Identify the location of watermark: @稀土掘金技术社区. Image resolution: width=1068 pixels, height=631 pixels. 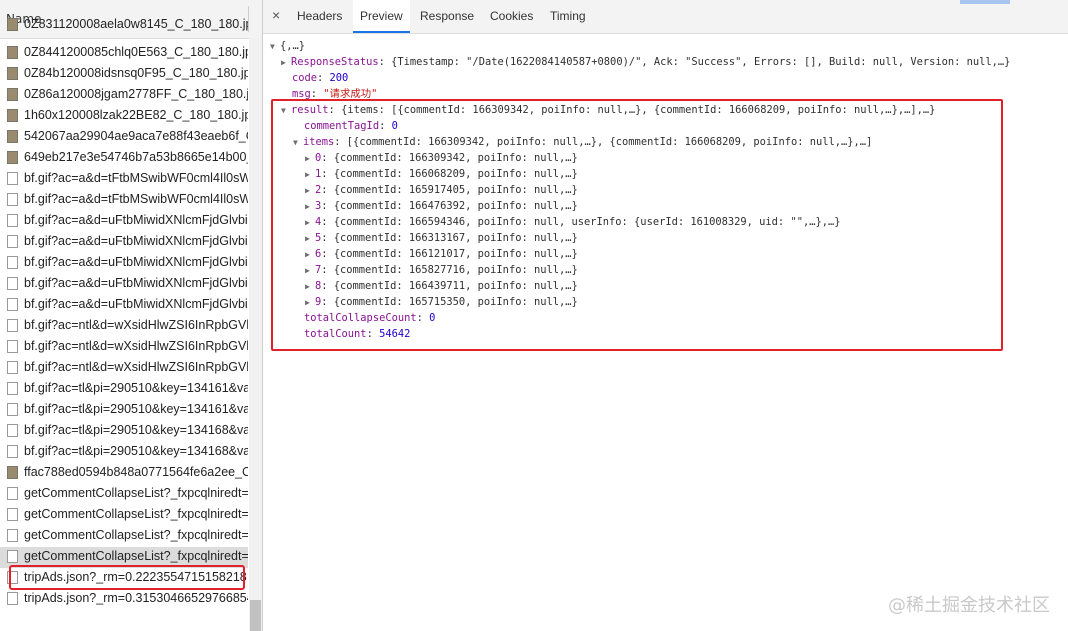
(969, 605).